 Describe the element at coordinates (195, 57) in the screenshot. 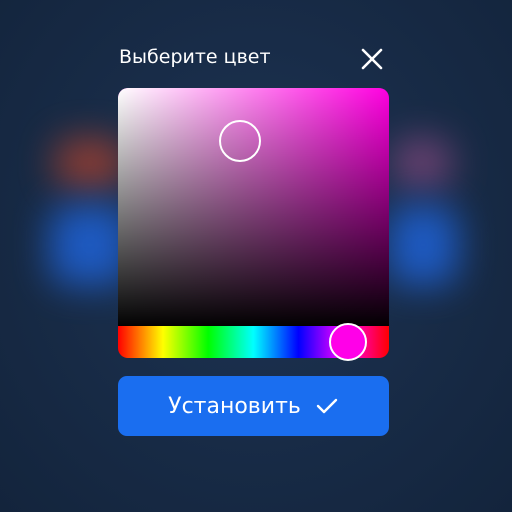

I see `dialog-title: Выберите цвет` at that location.